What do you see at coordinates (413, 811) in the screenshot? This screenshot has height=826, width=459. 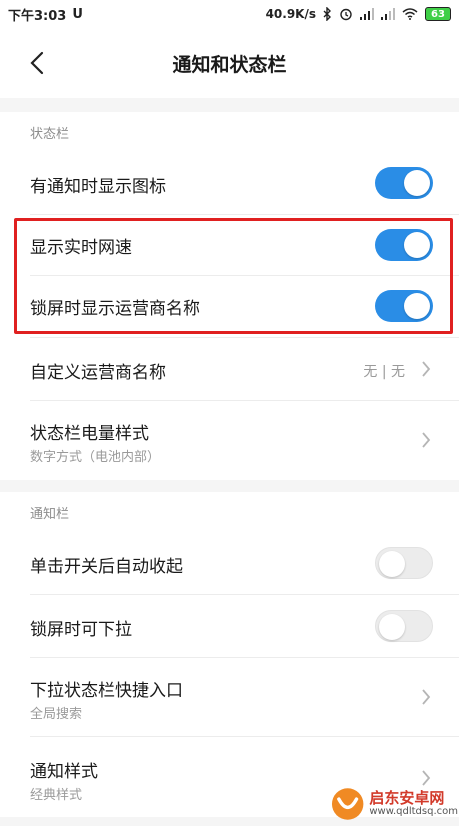 I see `watermark-url: www.qdltdsq.com` at bounding box center [413, 811].